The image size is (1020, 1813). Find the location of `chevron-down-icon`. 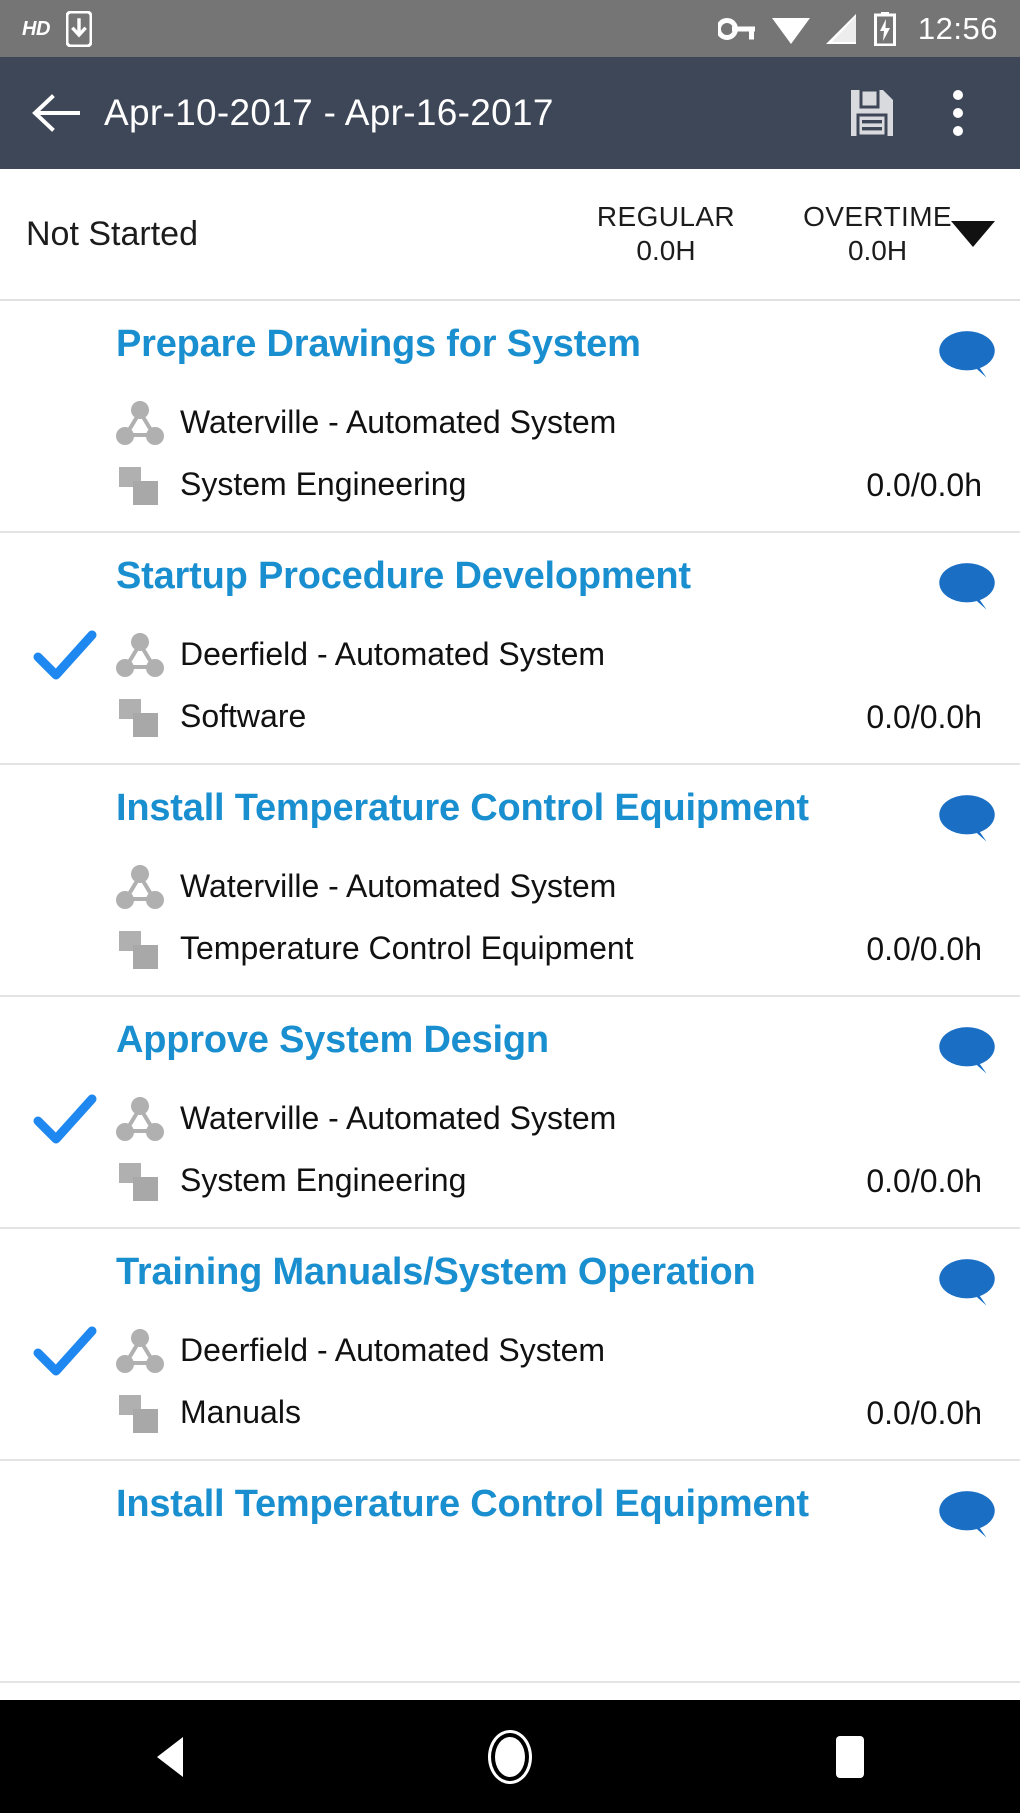

chevron-down-icon is located at coordinates (973, 234).